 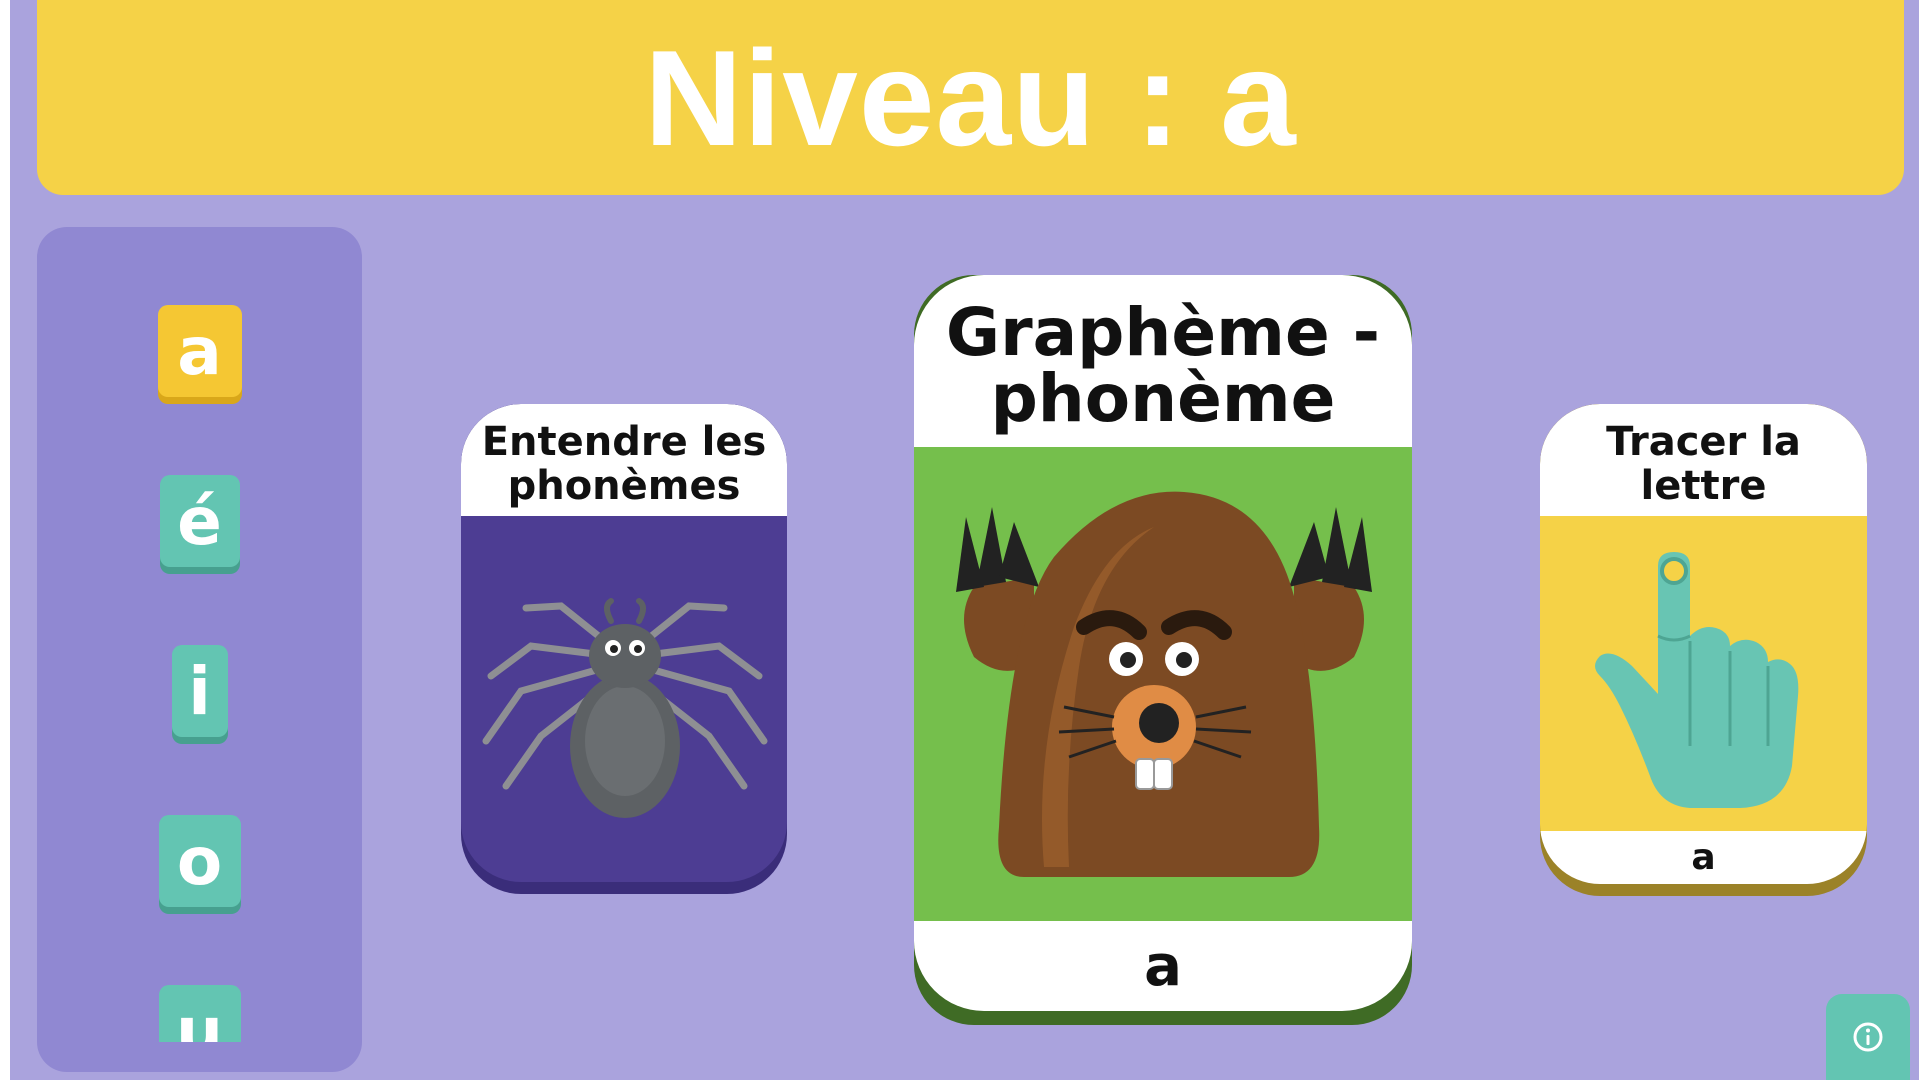 What do you see at coordinates (199, 691) in the screenshot?
I see `level-tile-i: i` at bounding box center [199, 691].